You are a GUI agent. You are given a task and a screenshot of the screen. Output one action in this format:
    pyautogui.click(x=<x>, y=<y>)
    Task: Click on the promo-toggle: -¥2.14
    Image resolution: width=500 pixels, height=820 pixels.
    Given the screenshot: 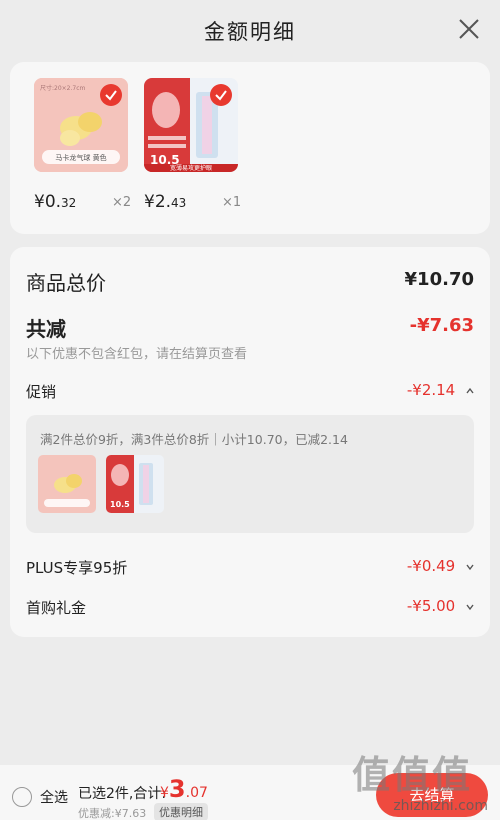 What is the action you would take?
    pyautogui.click(x=440, y=390)
    